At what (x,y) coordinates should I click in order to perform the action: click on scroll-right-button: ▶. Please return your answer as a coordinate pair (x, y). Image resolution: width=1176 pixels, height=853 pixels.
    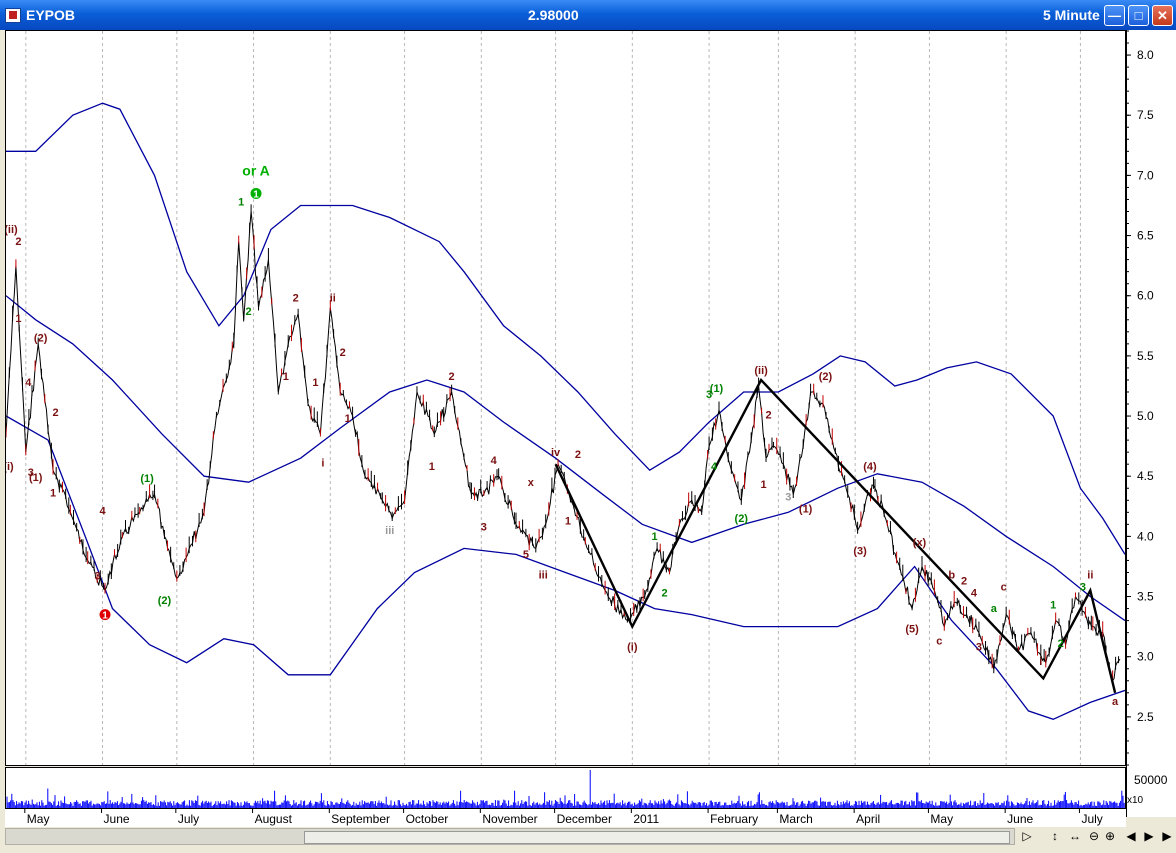
    Looking at the image, I should click on (1149, 836).